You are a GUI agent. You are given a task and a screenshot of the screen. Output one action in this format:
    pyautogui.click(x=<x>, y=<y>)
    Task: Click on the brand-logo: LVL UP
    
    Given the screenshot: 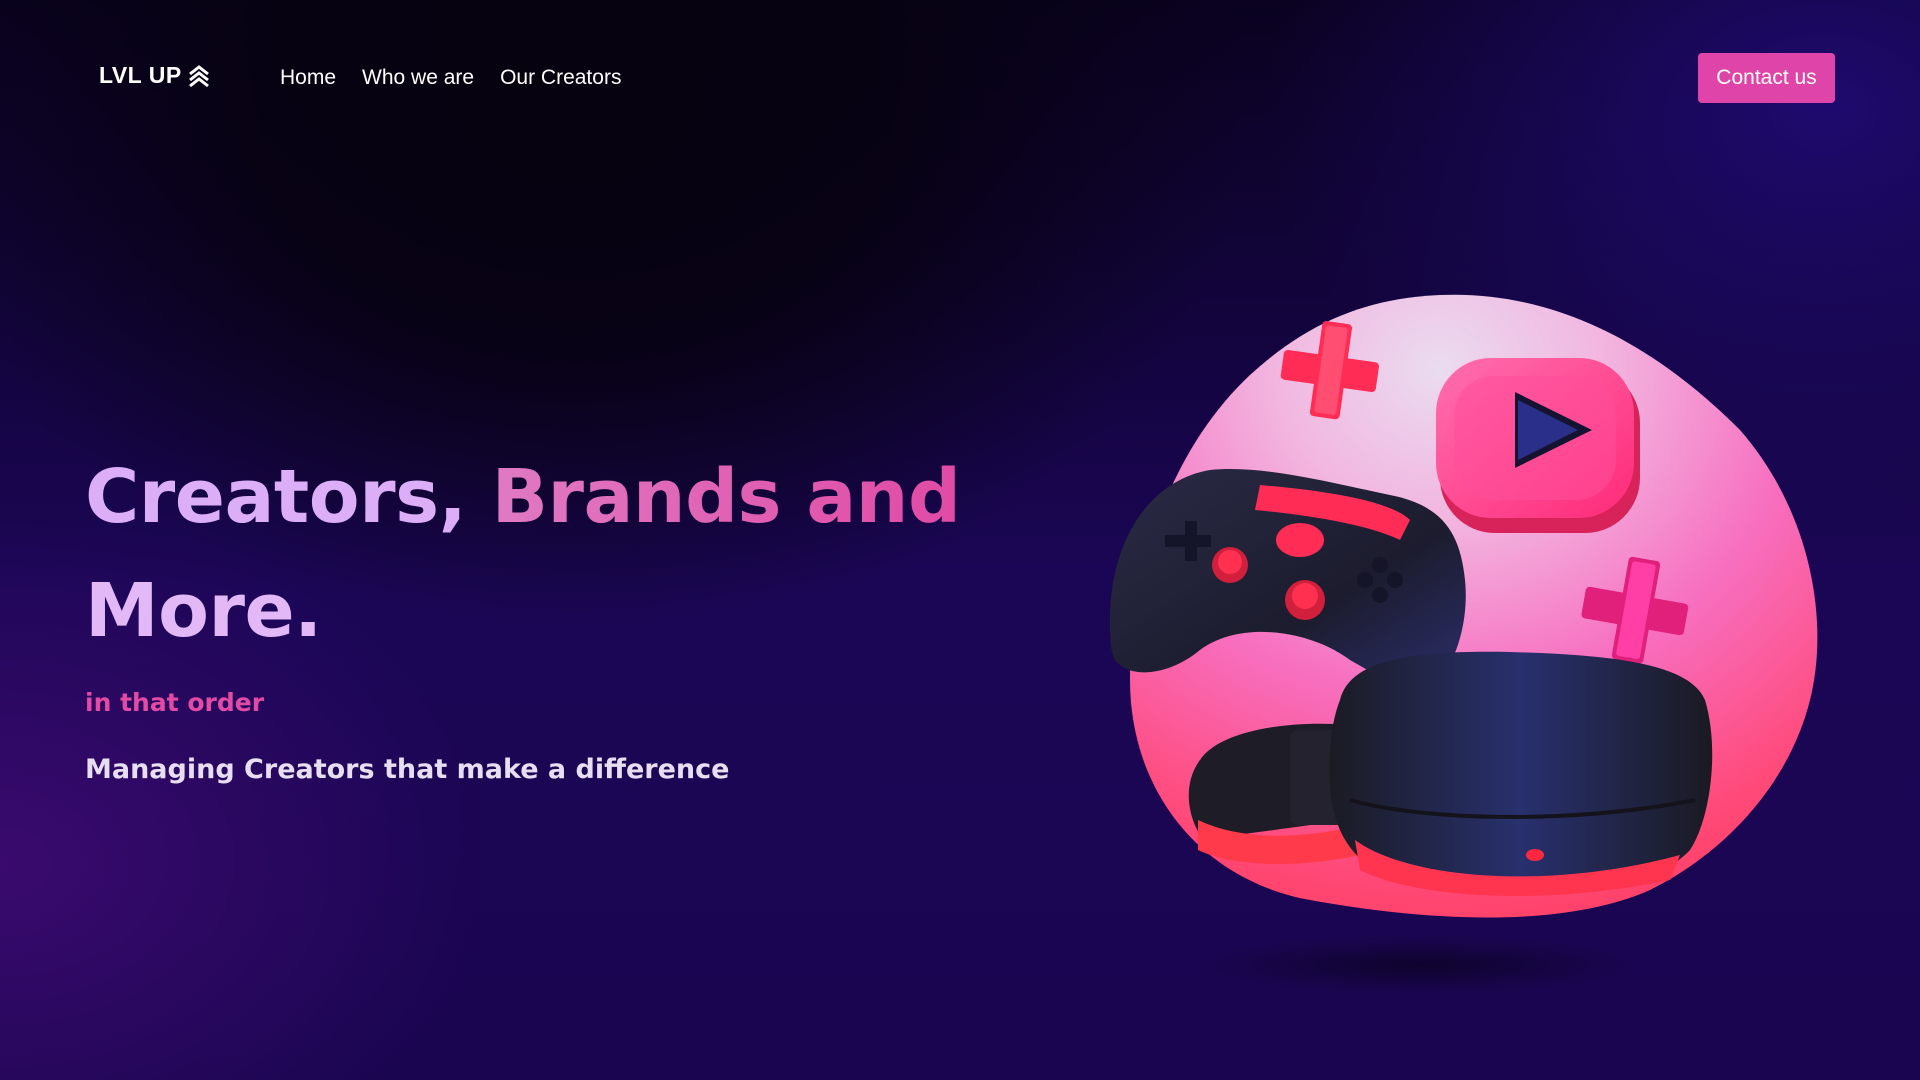 What is the action you would take?
    pyautogui.click(x=154, y=75)
    